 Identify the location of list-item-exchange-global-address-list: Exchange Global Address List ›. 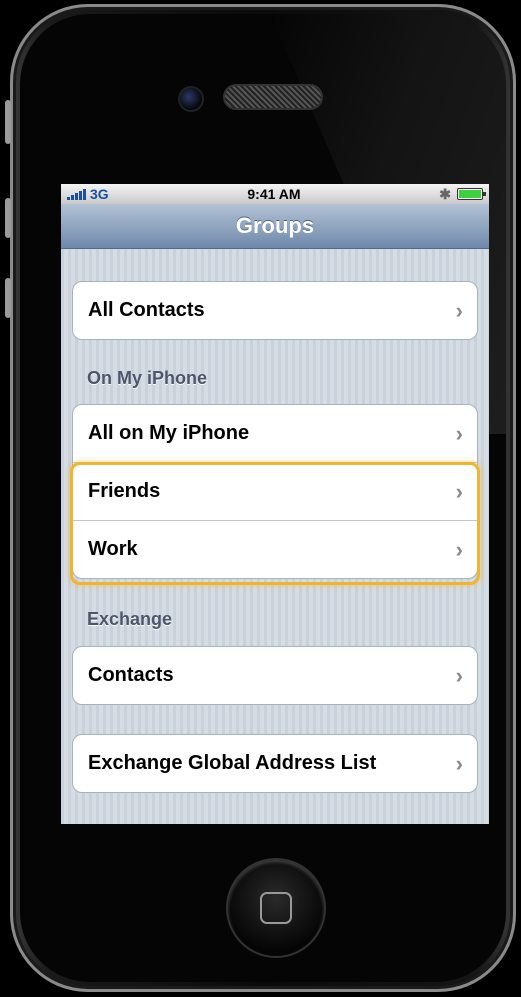
(275, 763).